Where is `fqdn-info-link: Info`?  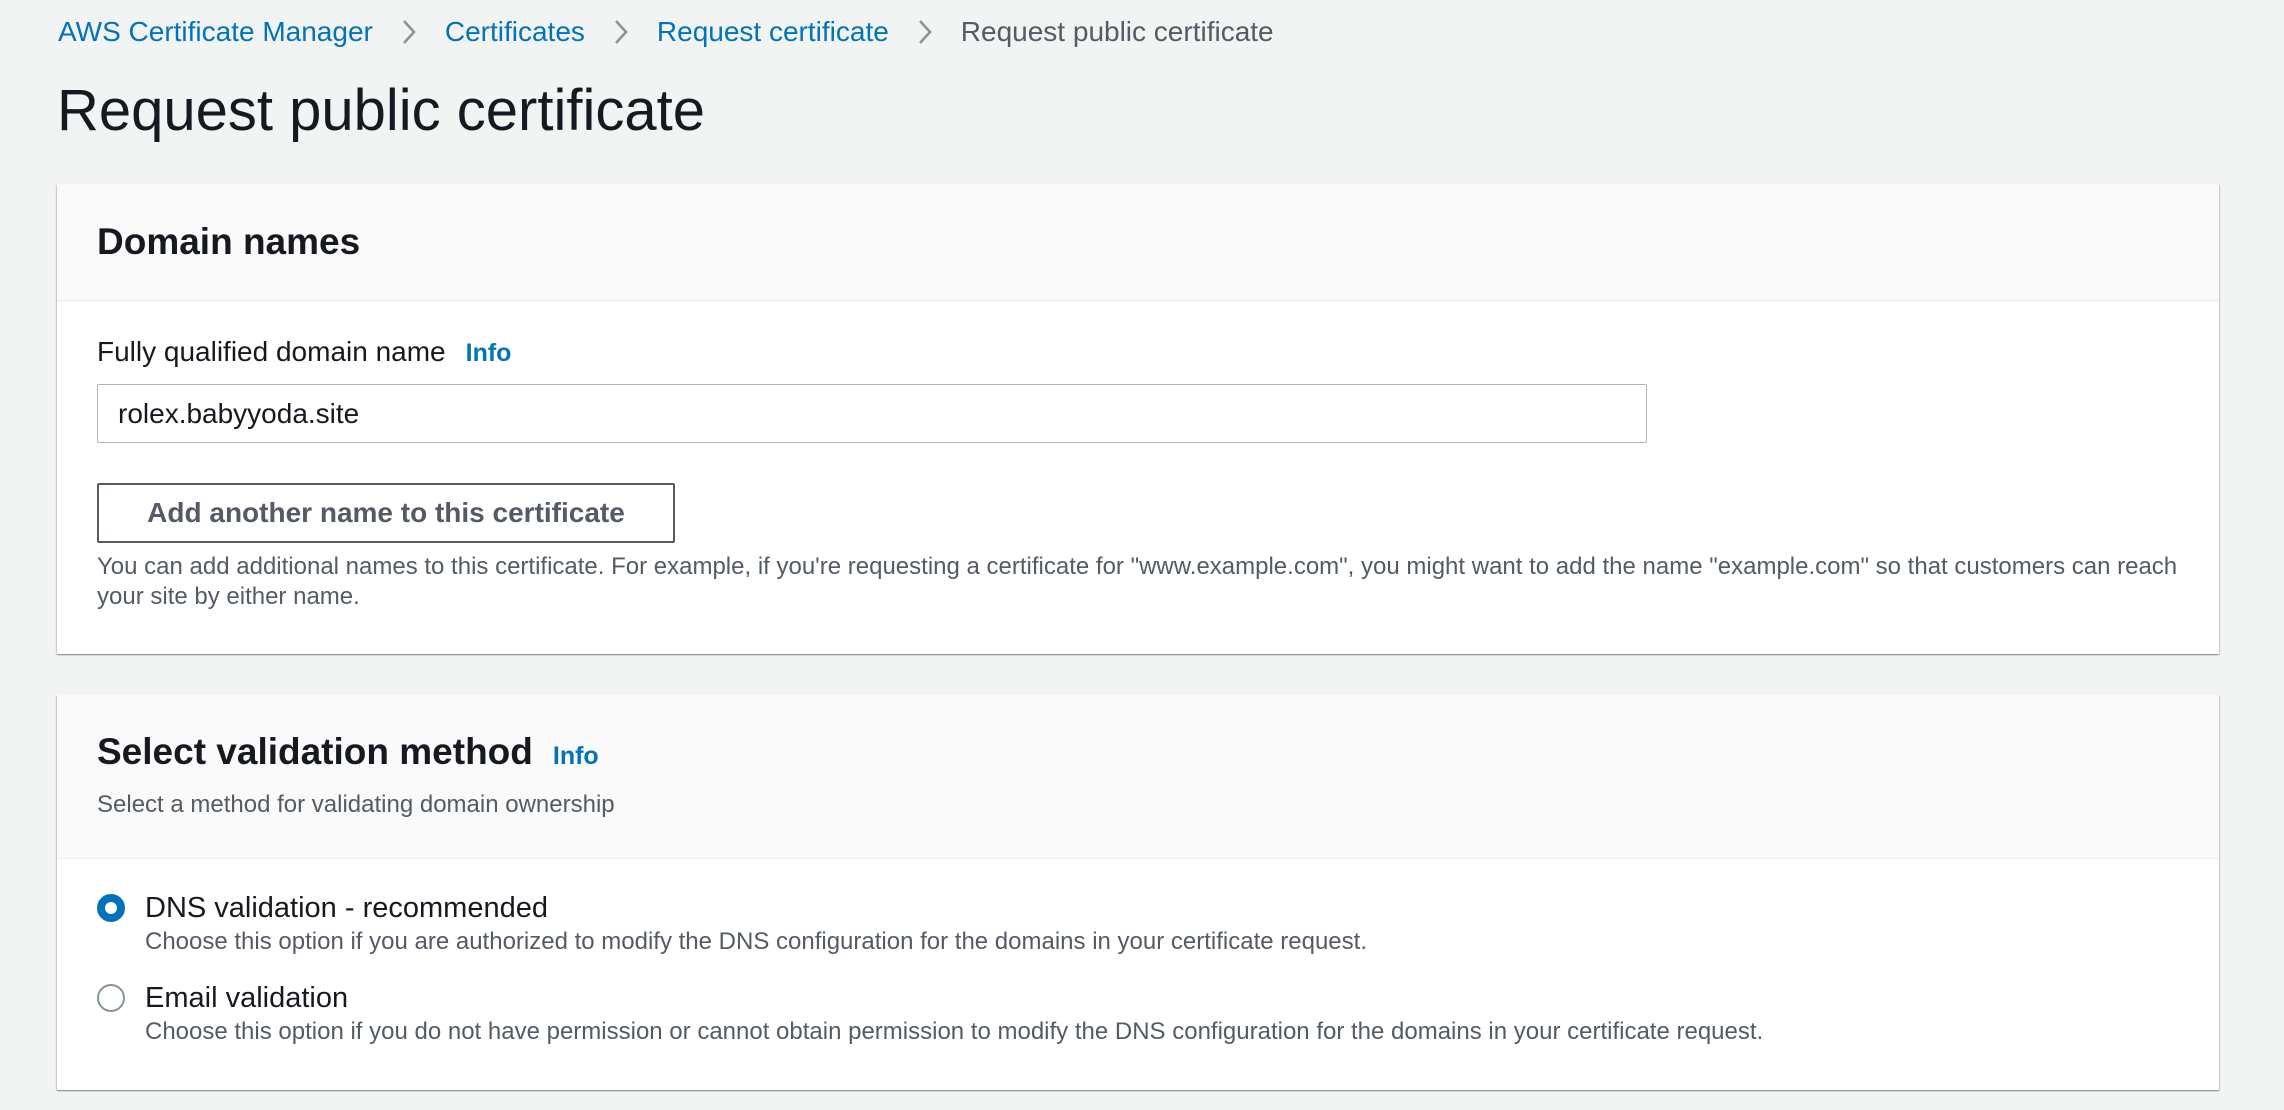
fqdn-info-link: Info is located at coordinates (489, 353).